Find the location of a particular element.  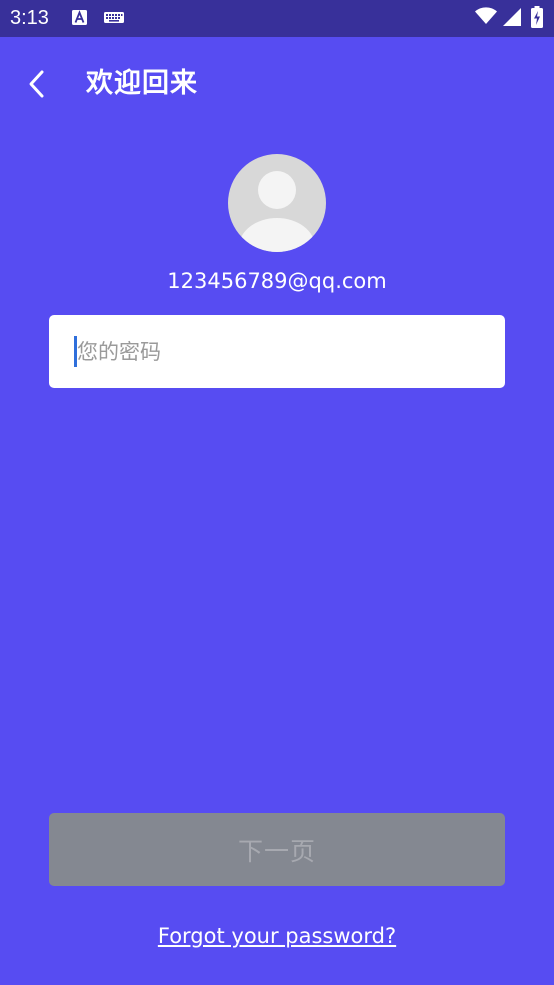

avatar is located at coordinates (277, 203).